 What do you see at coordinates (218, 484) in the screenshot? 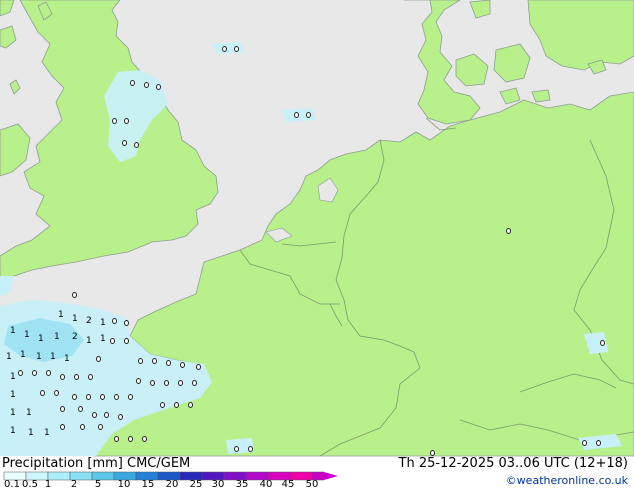
I see `legend-label: 30` at bounding box center [218, 484].